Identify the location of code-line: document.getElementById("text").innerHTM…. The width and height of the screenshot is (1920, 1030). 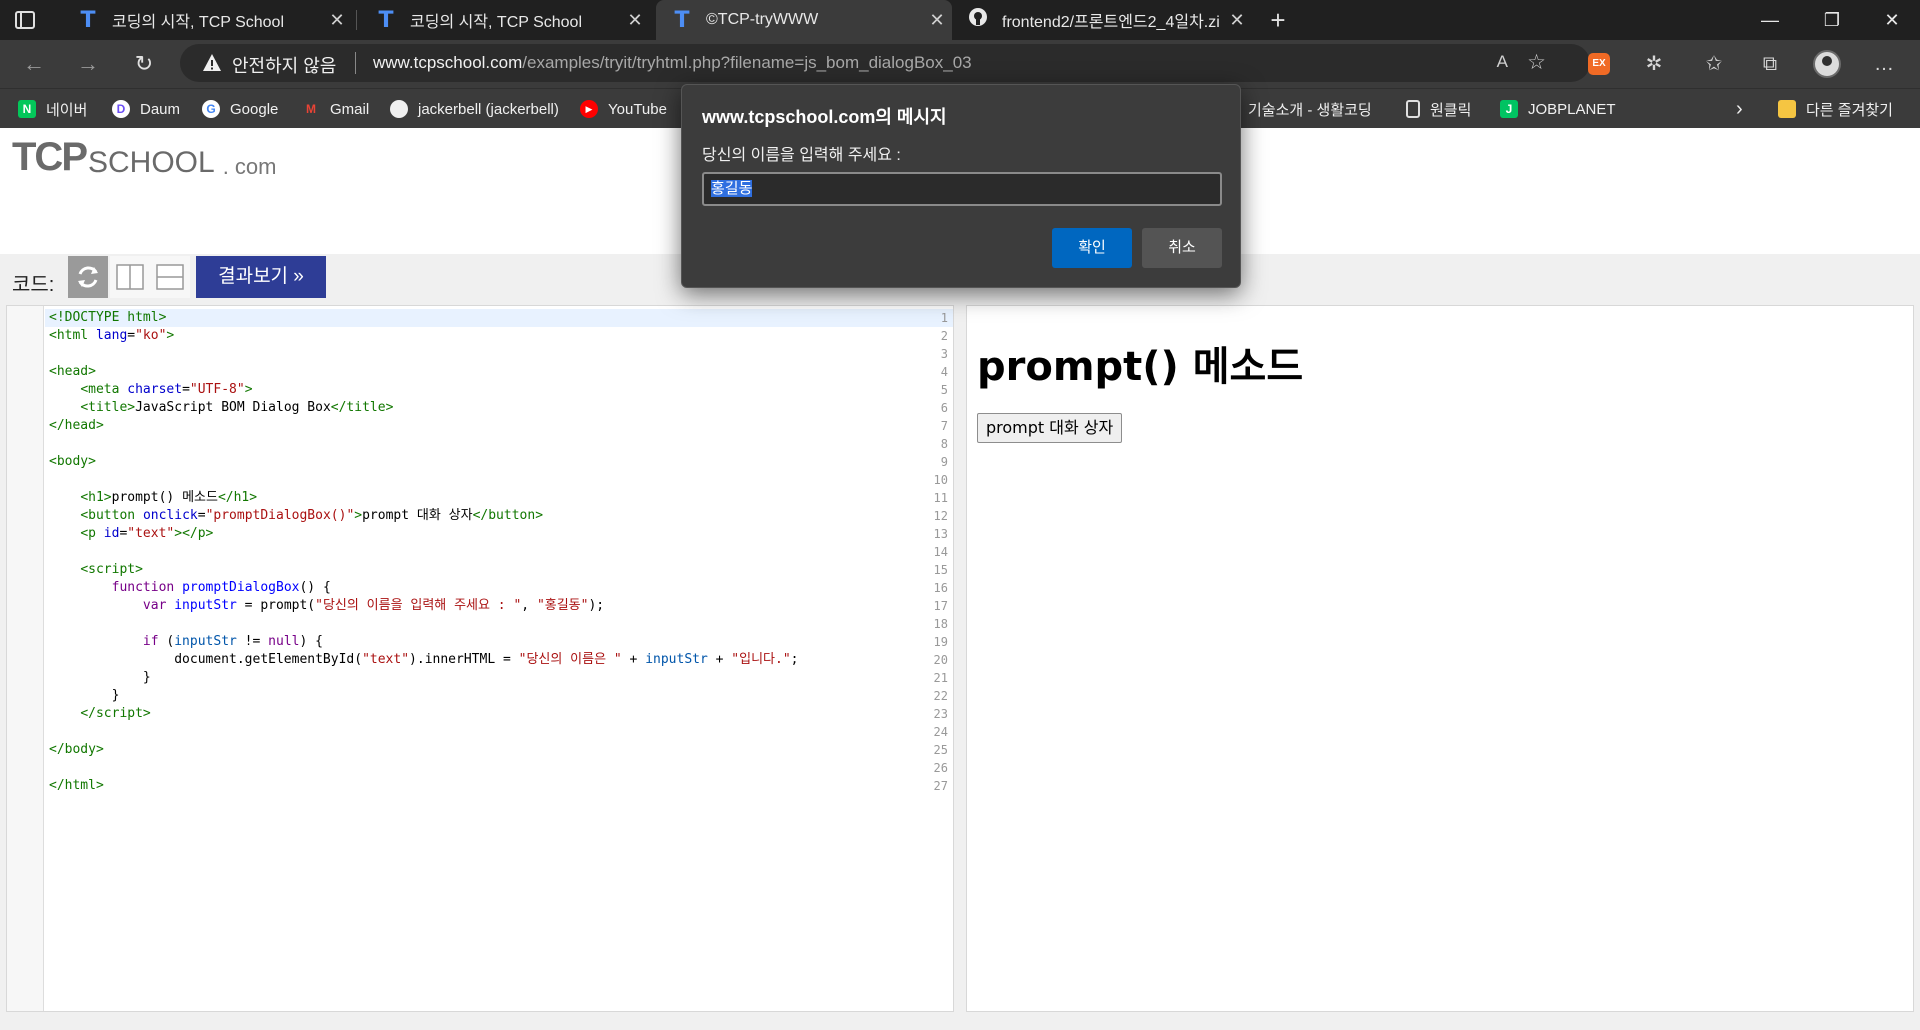
(423, 660).